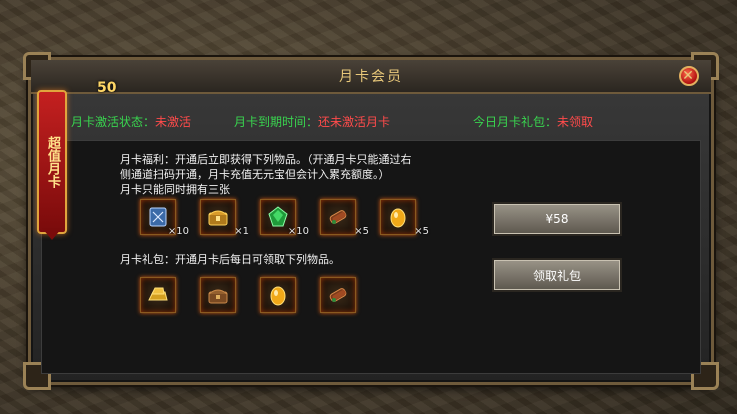  What do you see at coordinates (276, 122) in the screenshot?
I see `expiry-label: 月卡到期时间：` at bounding box center [276, 122].